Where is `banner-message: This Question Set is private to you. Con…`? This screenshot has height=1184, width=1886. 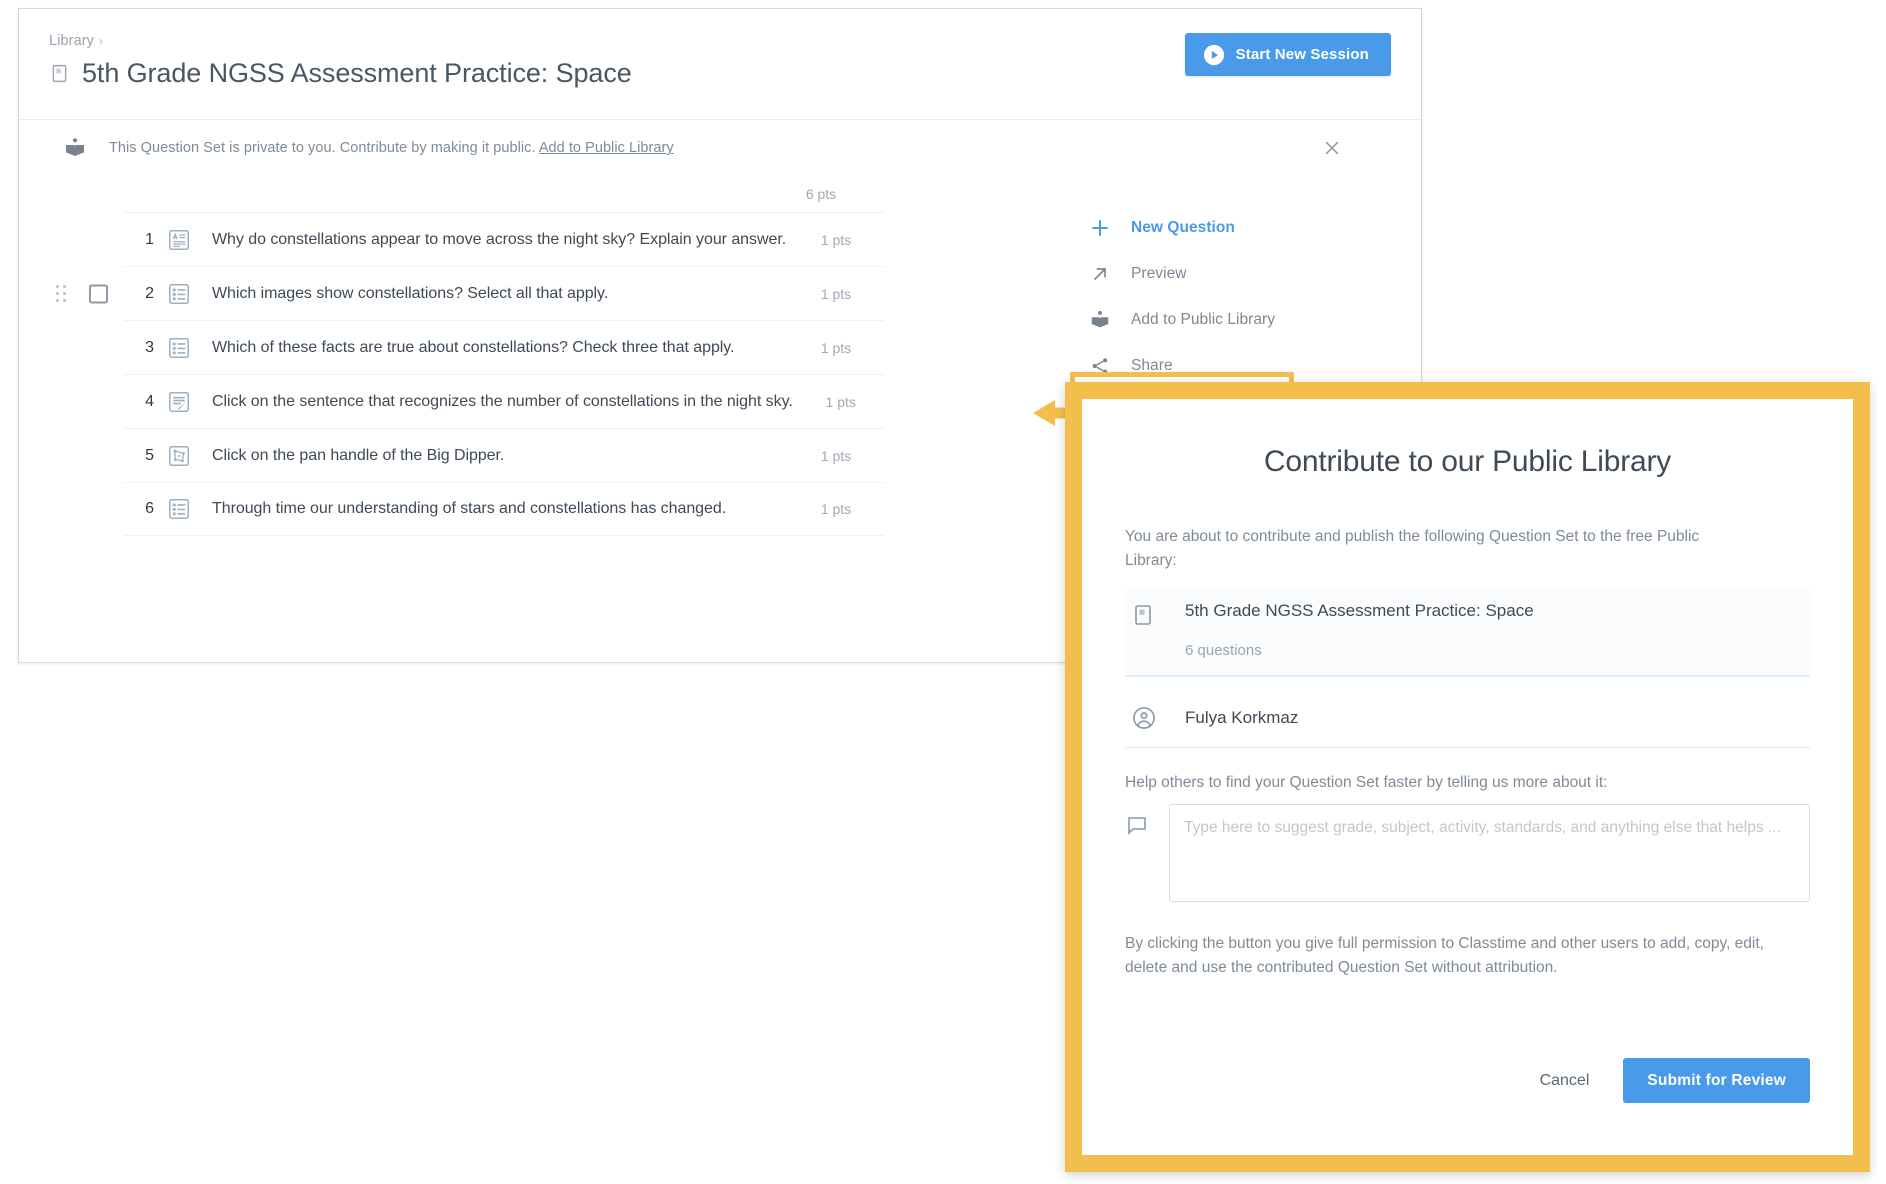 banner-message: This Question Set is private to you. Con… is located at coordinates (322, 148).